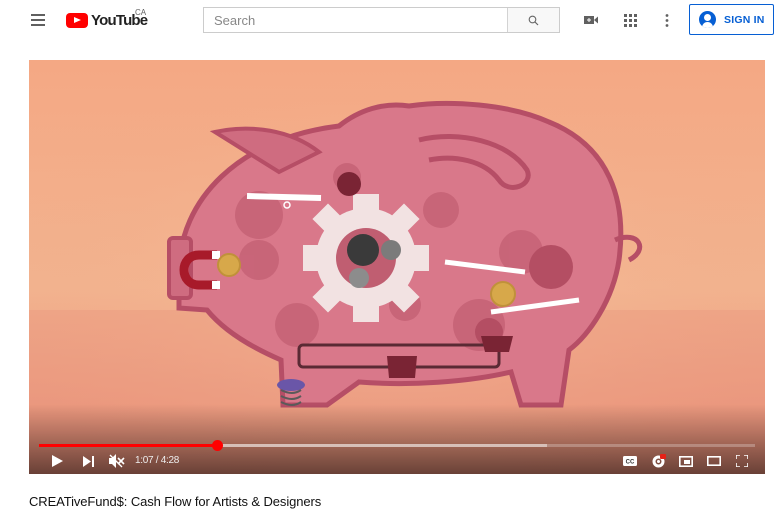 The height and width of the screenshot is (518, 781). I want to click on search-box, so click(381, 20).